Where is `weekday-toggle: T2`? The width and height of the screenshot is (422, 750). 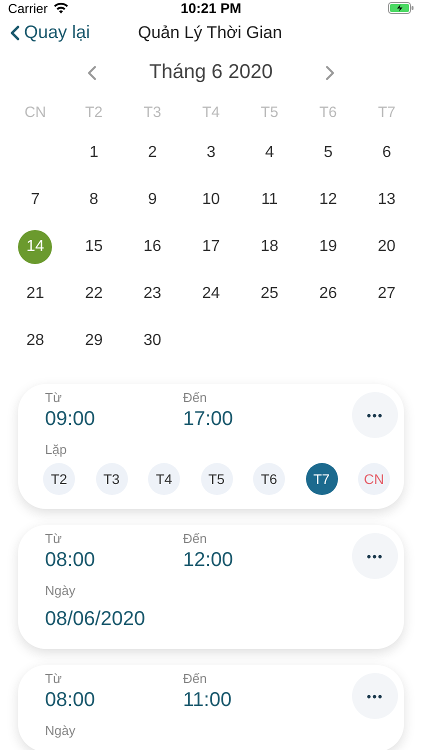
weekday-toggle: T2 is located at coordinates (59, 479).